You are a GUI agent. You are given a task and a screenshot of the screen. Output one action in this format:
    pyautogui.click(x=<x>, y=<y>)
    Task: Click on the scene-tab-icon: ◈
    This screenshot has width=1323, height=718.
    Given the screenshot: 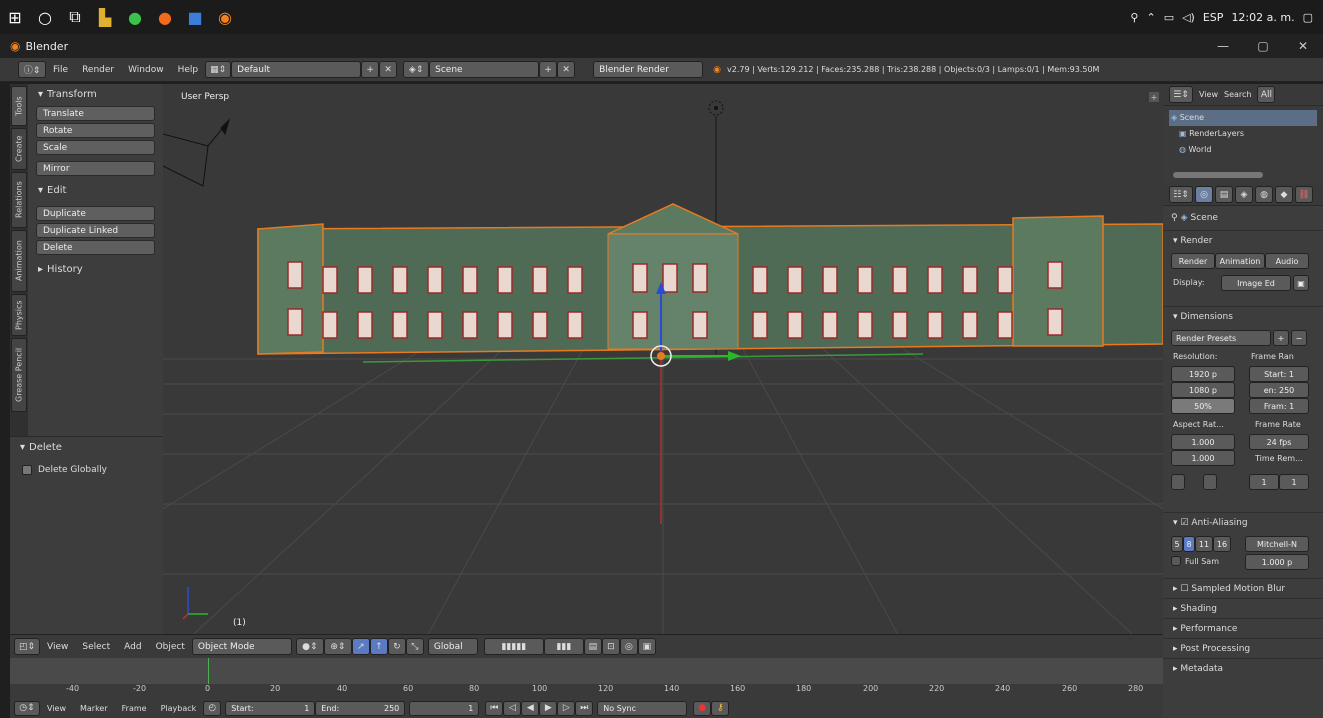 What is the action you would take?
    pyautogui.click(x=1244, y=194)
    